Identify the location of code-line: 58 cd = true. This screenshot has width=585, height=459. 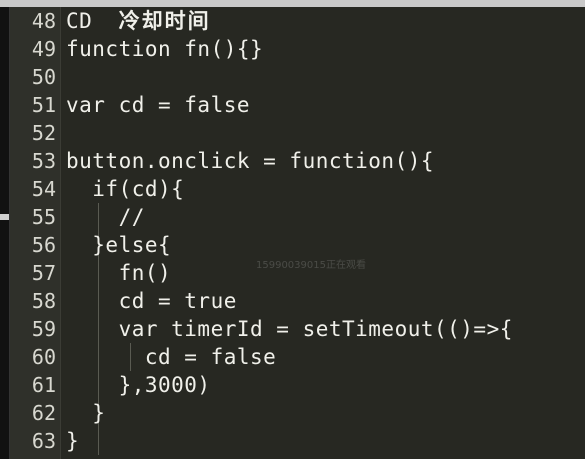
(297, 301).